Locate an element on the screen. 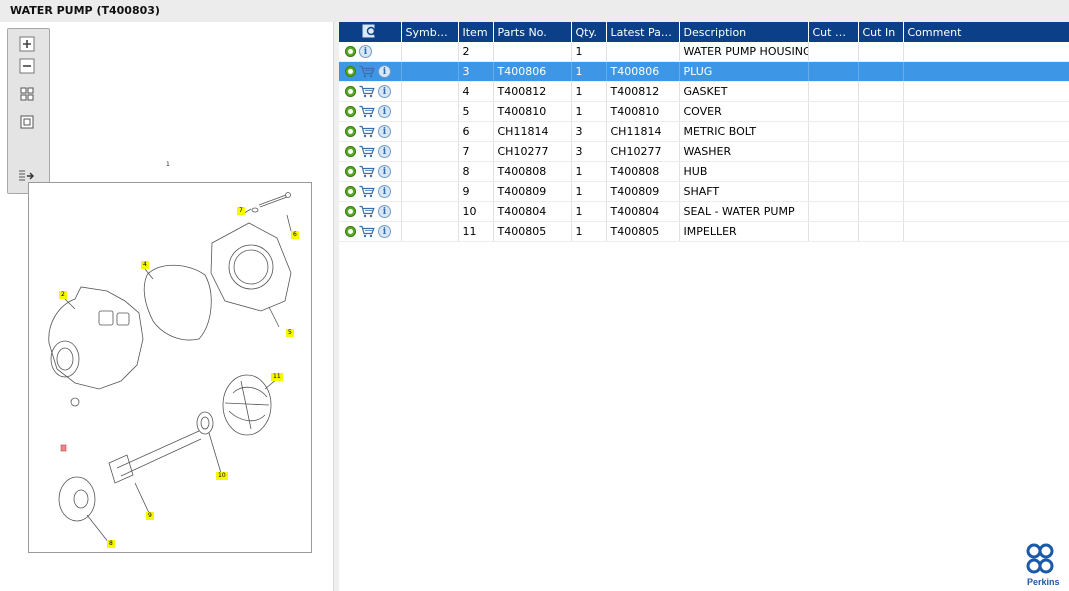 This screenshot has height=591, width=1069. cell-parts-no: T400805 is located at coordinates (532, 231).